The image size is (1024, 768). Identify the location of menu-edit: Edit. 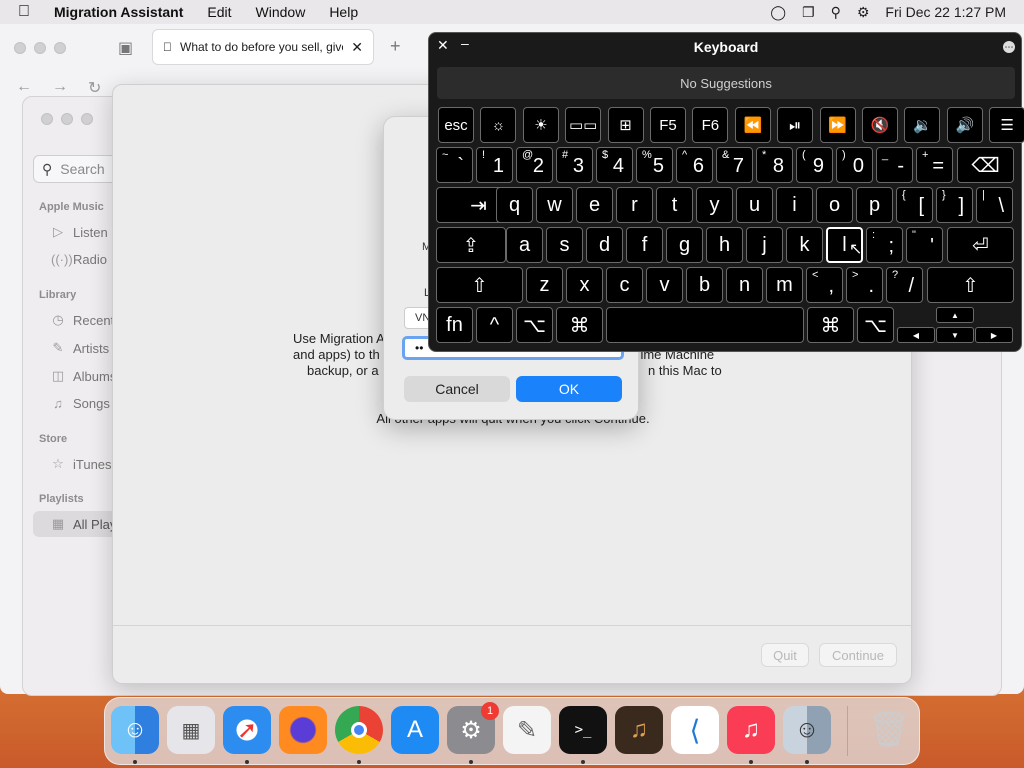
(219, 12).